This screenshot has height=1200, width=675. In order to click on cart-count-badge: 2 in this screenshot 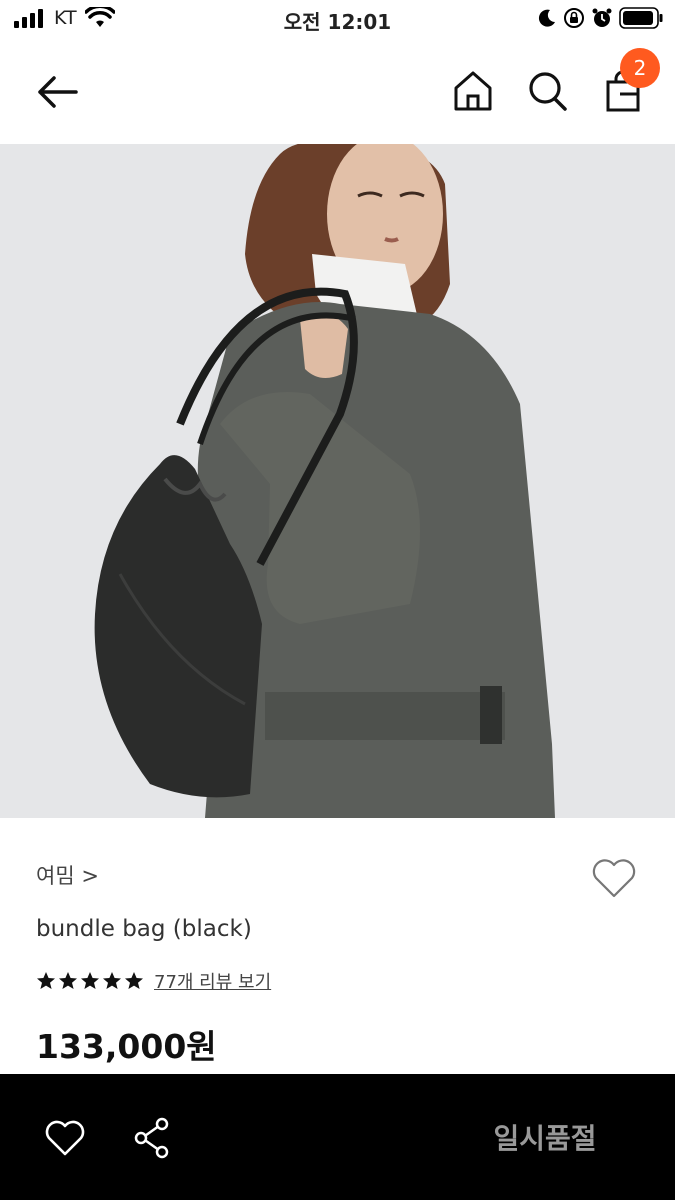, I will do `click(640, 68)`.